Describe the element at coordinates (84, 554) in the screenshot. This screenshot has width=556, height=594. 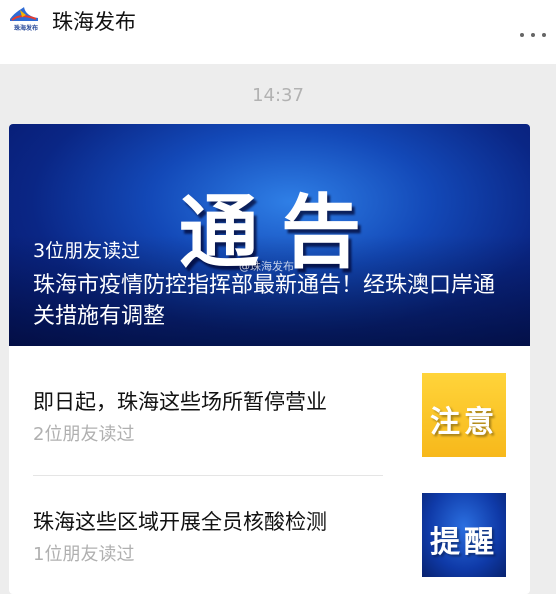
I see `article-friends-read: 1位朋友读过` at that location.